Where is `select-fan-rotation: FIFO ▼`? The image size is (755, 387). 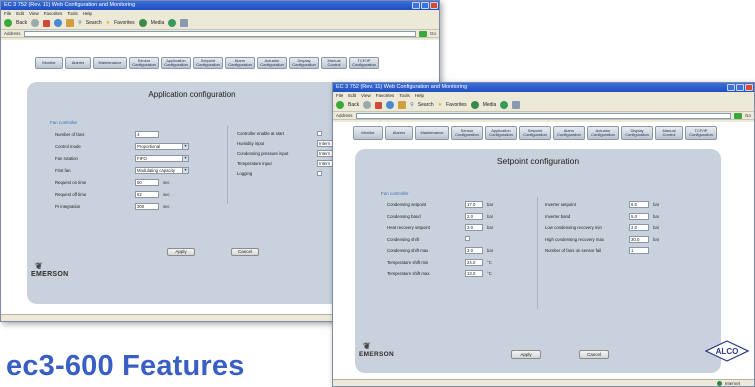 select-fan-rotation: FIFO ▼ is located at coordinates (162, 158).